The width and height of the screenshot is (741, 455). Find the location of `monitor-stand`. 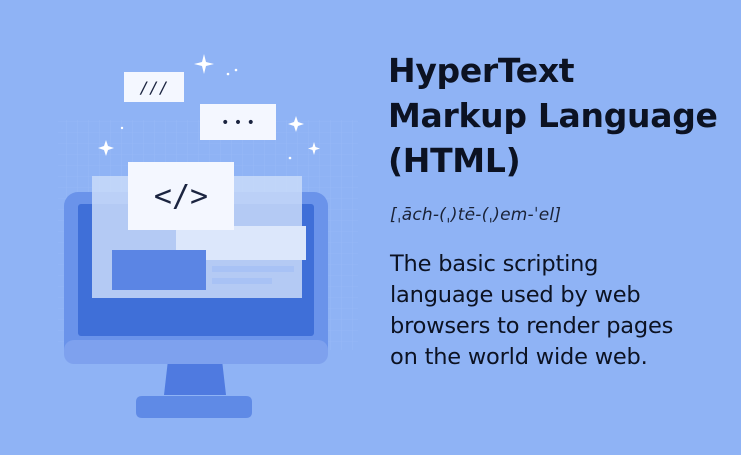

monitor-stand is located at coordinates (195, 377).